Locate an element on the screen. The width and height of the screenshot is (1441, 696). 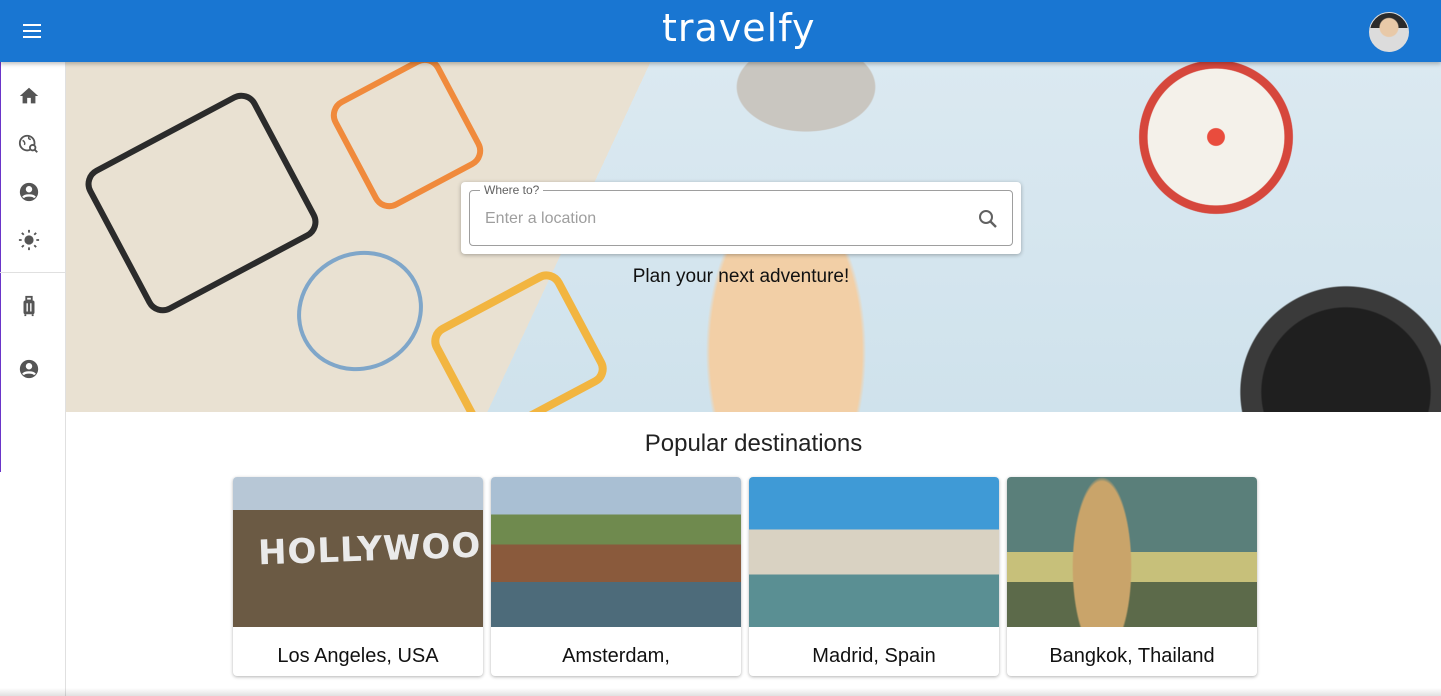
sidebar is located at coordinates (33, 379).